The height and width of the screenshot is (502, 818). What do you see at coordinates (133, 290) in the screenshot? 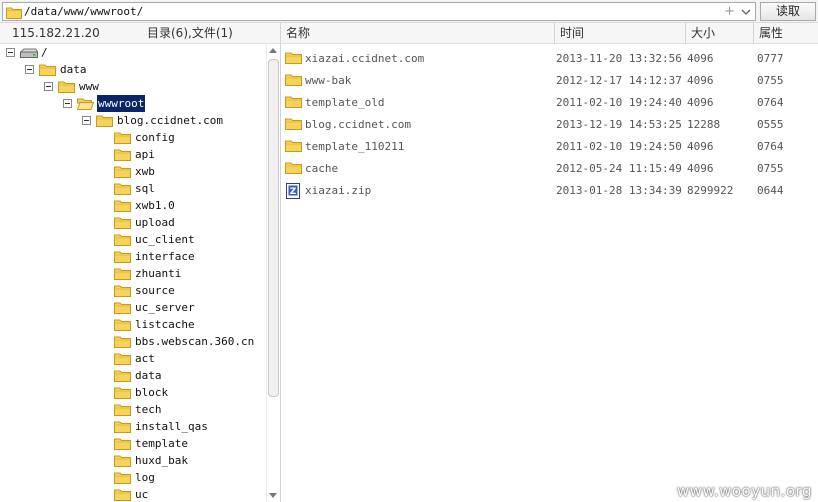
I see `tree-node: source` at bounding box center [133, 290].